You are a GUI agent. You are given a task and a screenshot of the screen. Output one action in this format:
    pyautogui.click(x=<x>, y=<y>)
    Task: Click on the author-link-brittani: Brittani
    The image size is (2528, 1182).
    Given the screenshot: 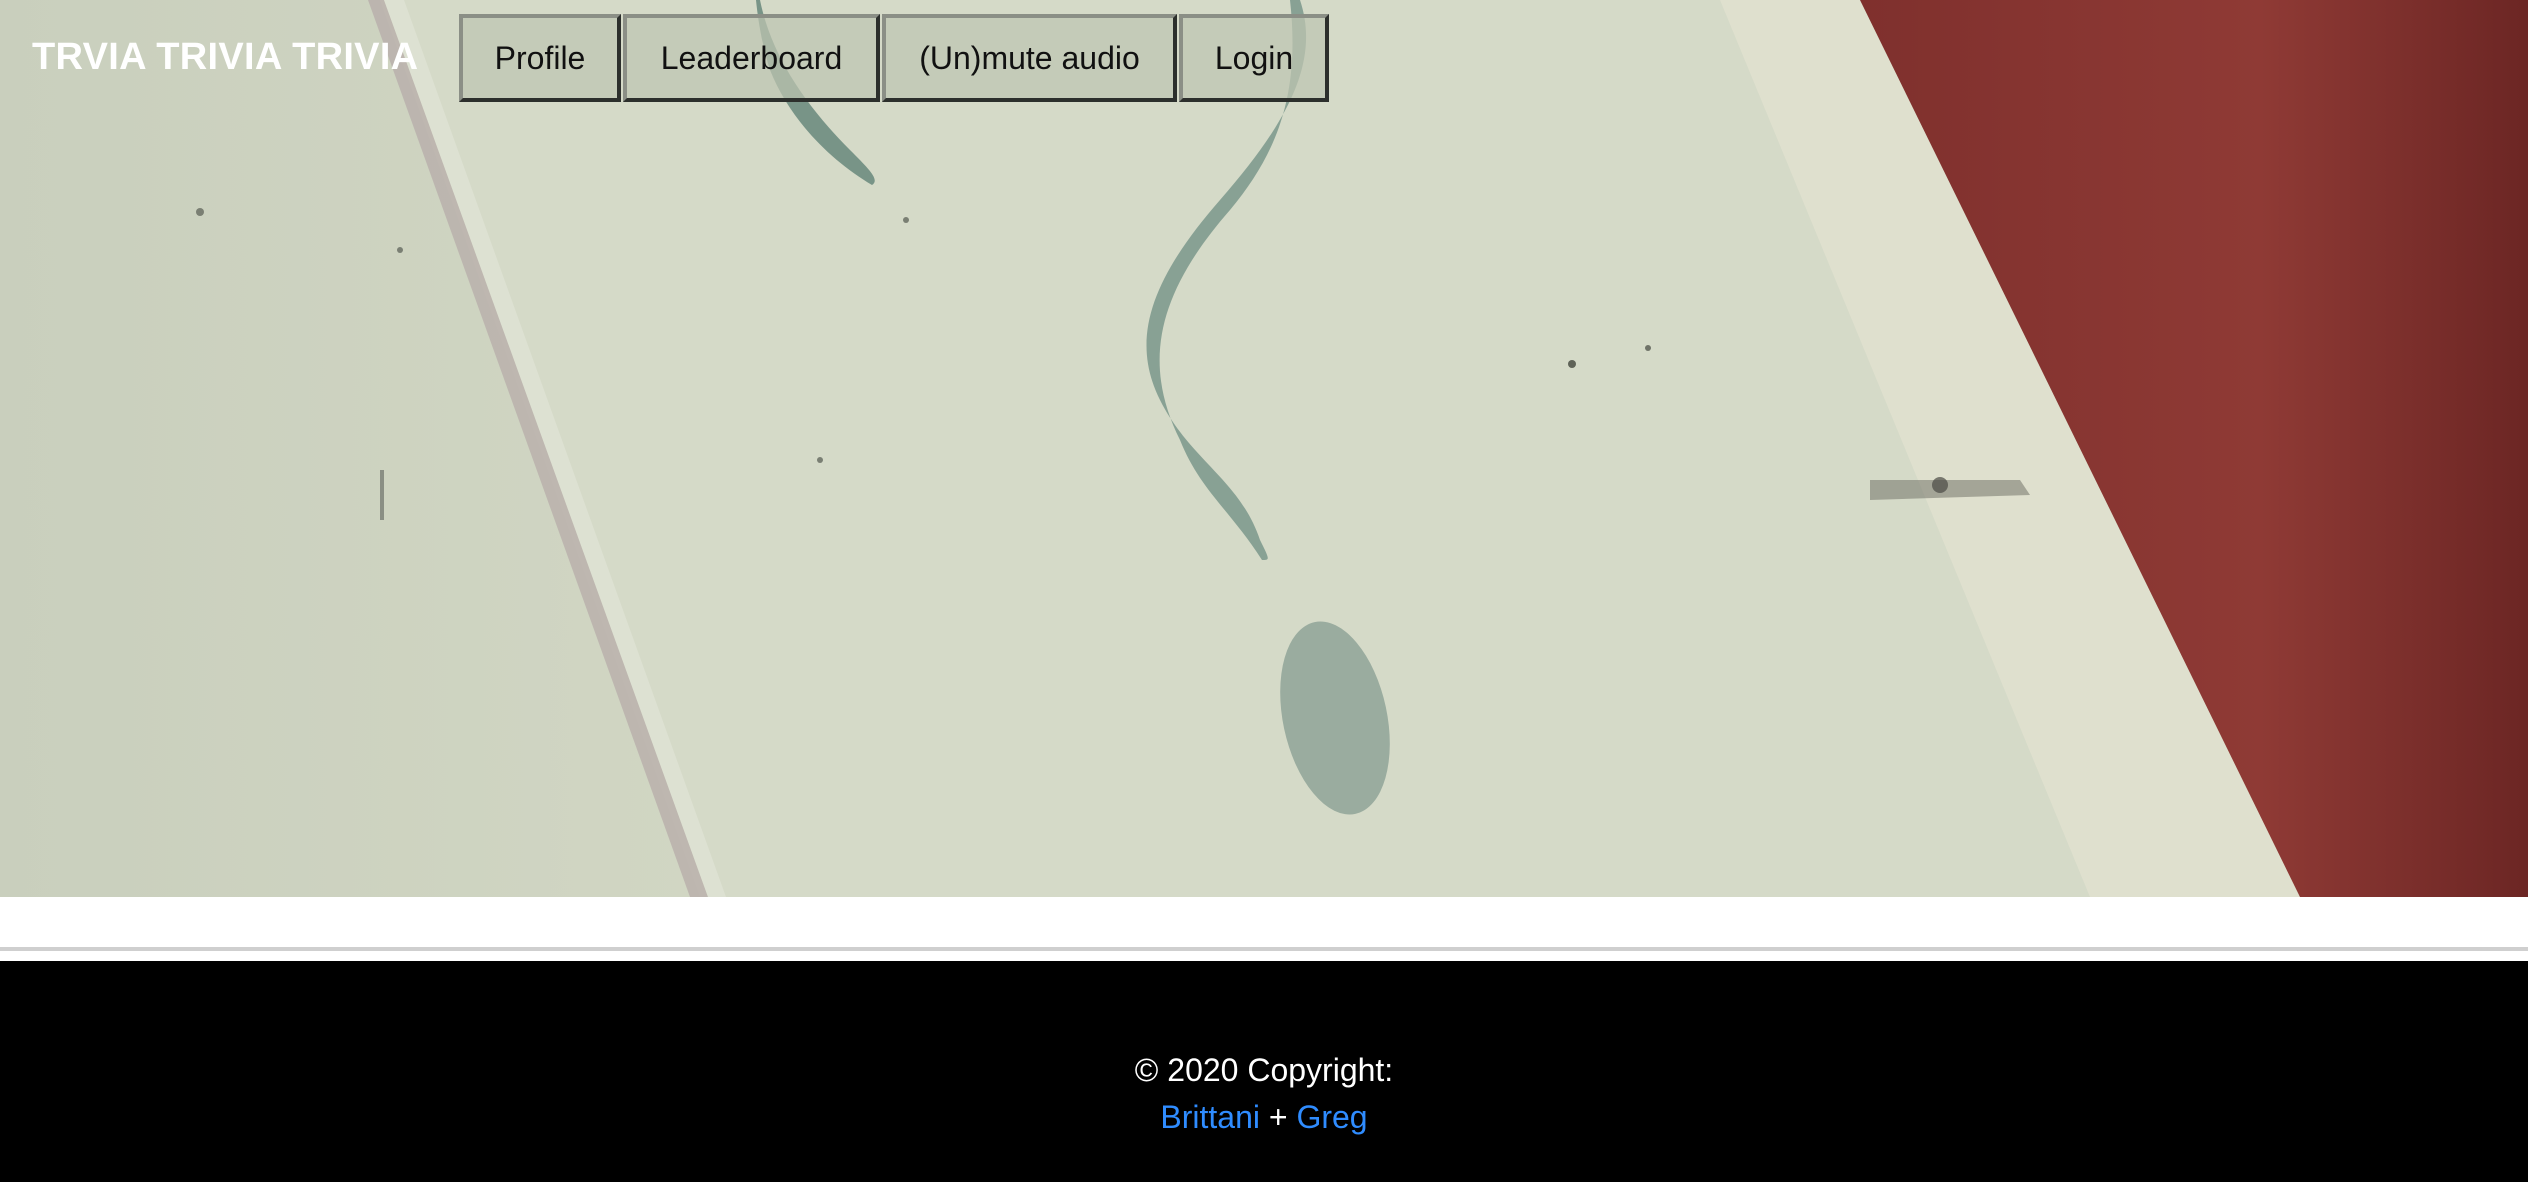 What is the action you would take?
    pyautogui.click(x=1210, y=1117)
    